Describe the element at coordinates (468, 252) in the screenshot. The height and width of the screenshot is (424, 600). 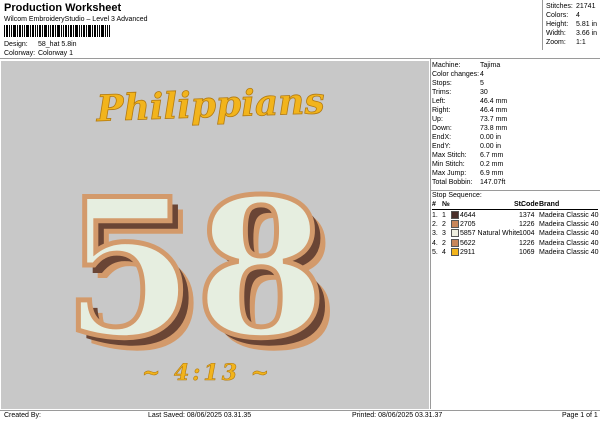
I see `stop-color-name: 2911` at that location.